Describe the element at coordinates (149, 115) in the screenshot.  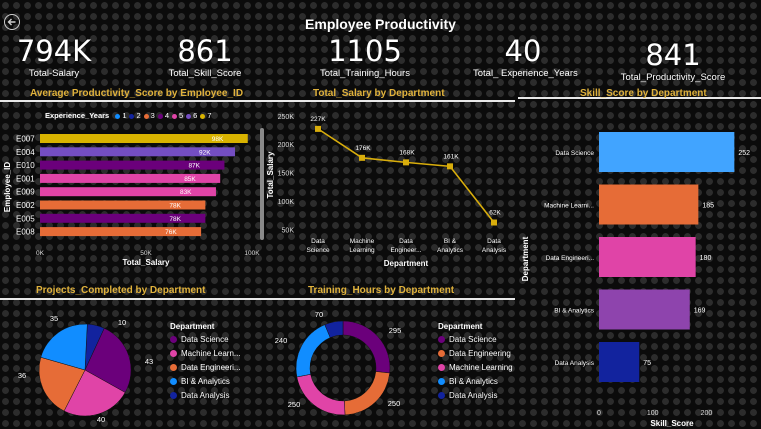
I see `legend-item: 3` at that location.